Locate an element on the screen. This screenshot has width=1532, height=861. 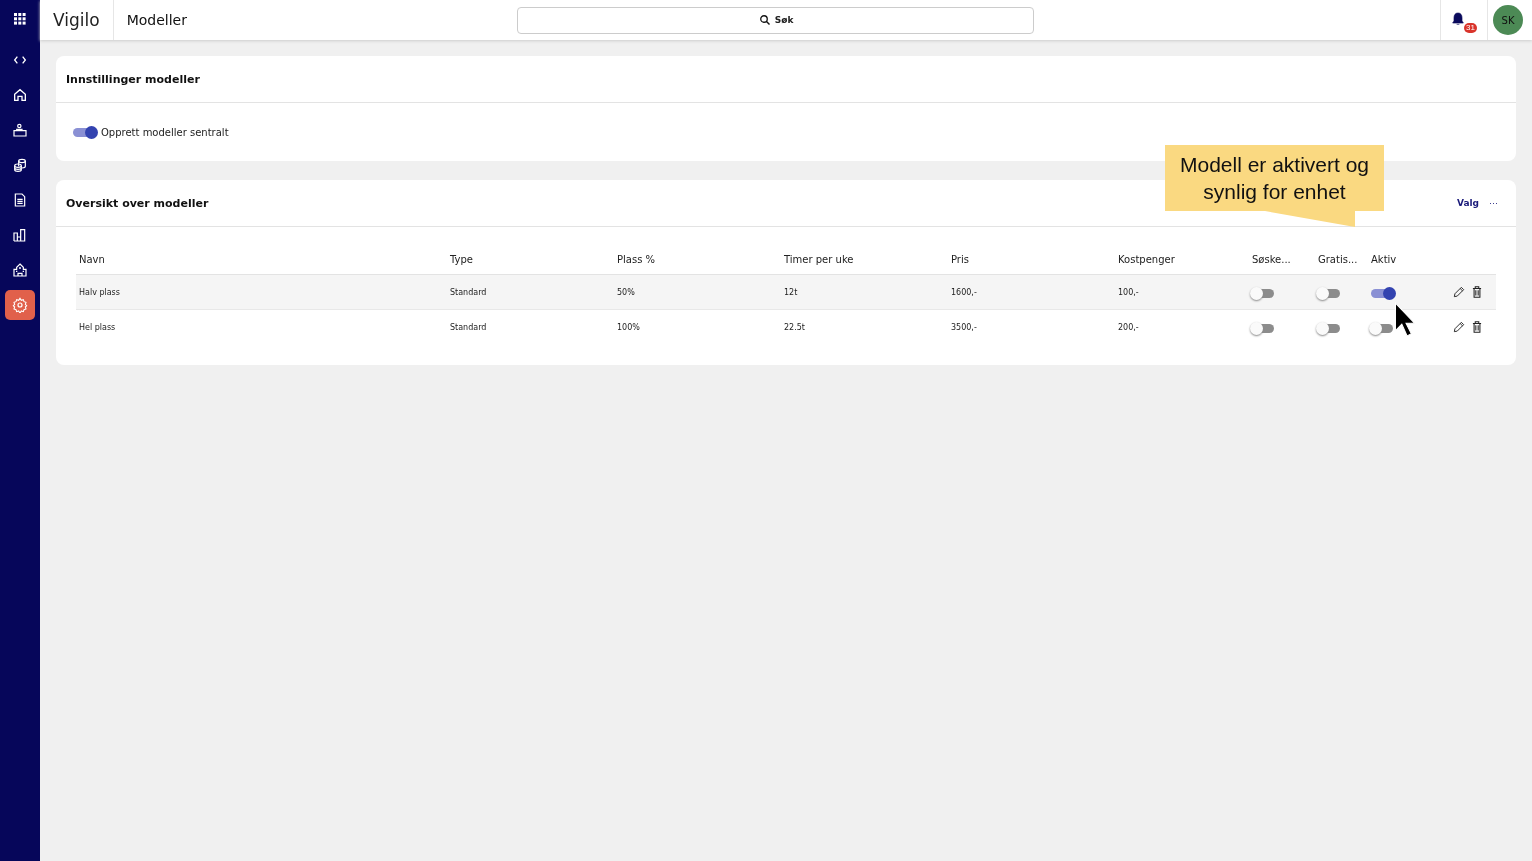
apps-grid-icon is located at coordinates (20, 19).